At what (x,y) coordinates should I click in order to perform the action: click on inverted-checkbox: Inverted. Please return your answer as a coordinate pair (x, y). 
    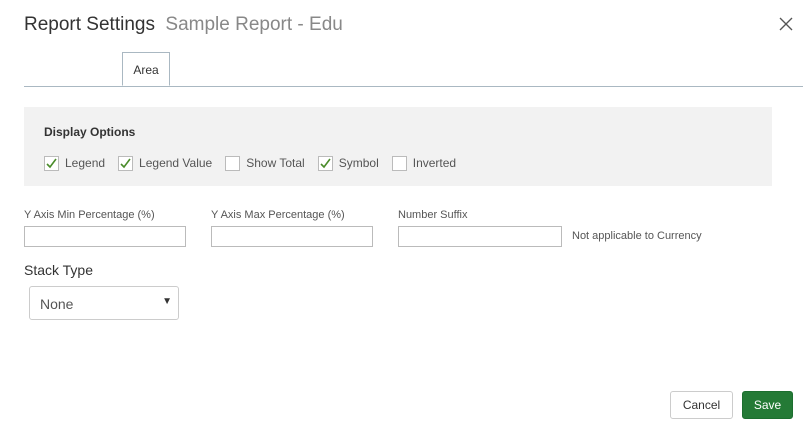
    Looking at the image, I should click on (424, 163).